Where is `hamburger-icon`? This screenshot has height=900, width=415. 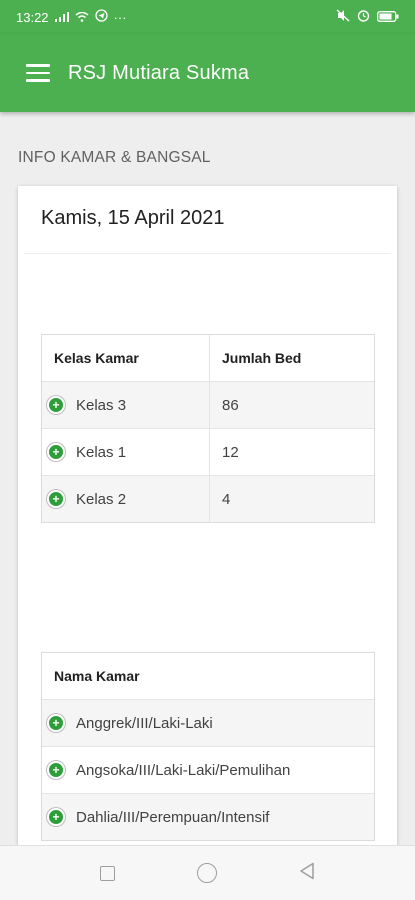 hamburger-icon is located at coordinates (38, 73).